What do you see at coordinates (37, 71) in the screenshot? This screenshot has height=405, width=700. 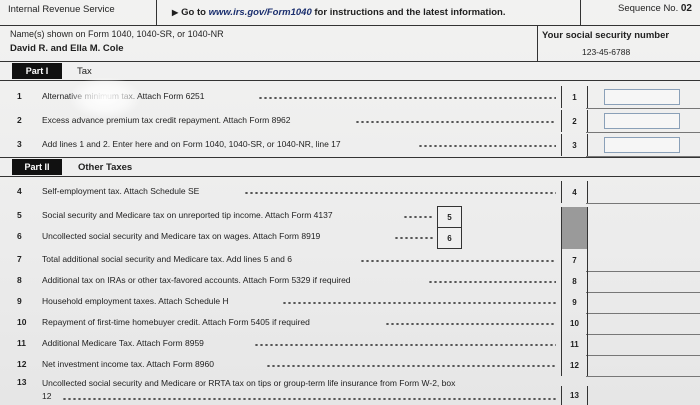 I see `part-1-tag: Part I` at bounding box center [37, 71].